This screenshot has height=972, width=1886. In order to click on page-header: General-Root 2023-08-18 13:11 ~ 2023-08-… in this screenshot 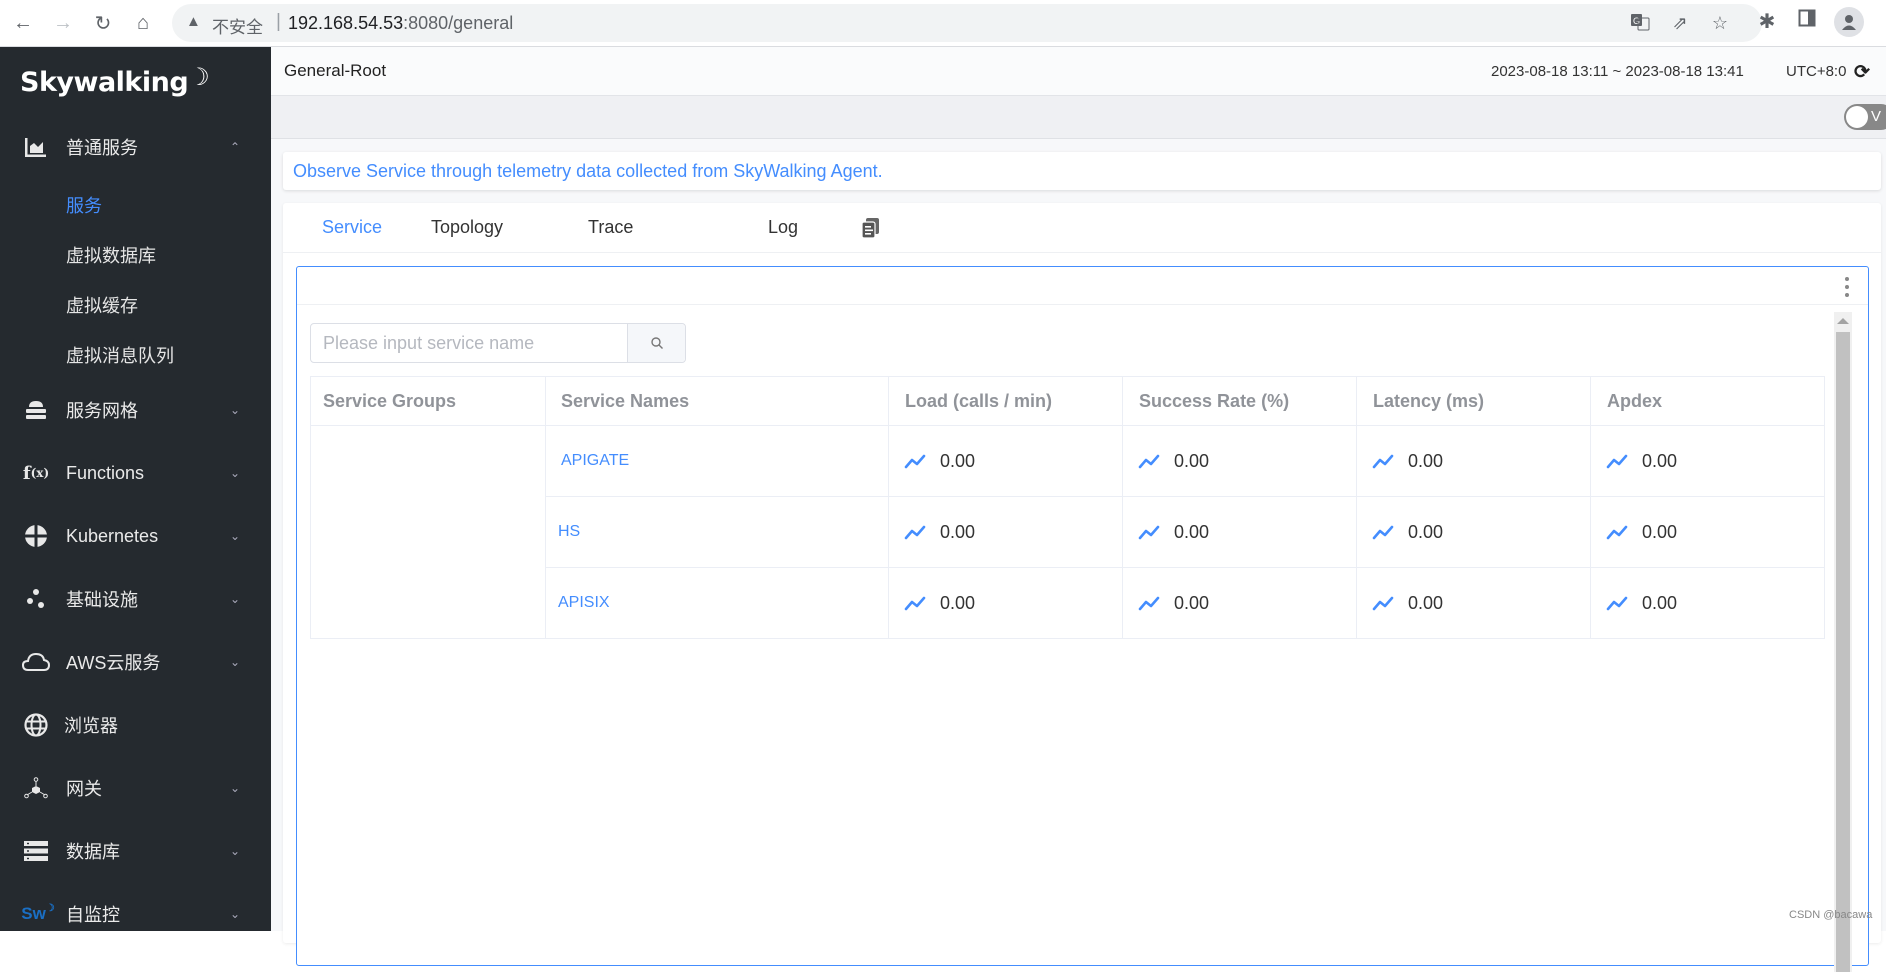, I will do `click(1078, 71)`.